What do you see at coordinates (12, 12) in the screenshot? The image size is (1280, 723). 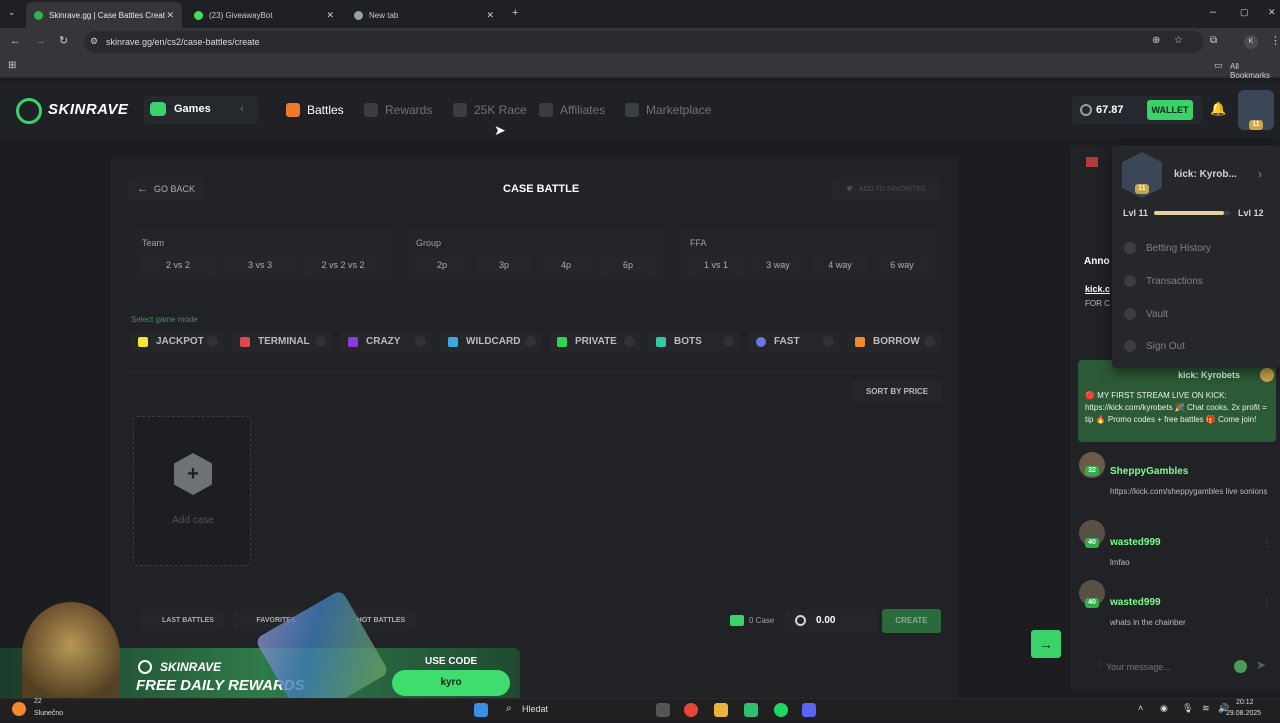 I see `tab-search-icon: ⌄` at bounding box center [12, 12].